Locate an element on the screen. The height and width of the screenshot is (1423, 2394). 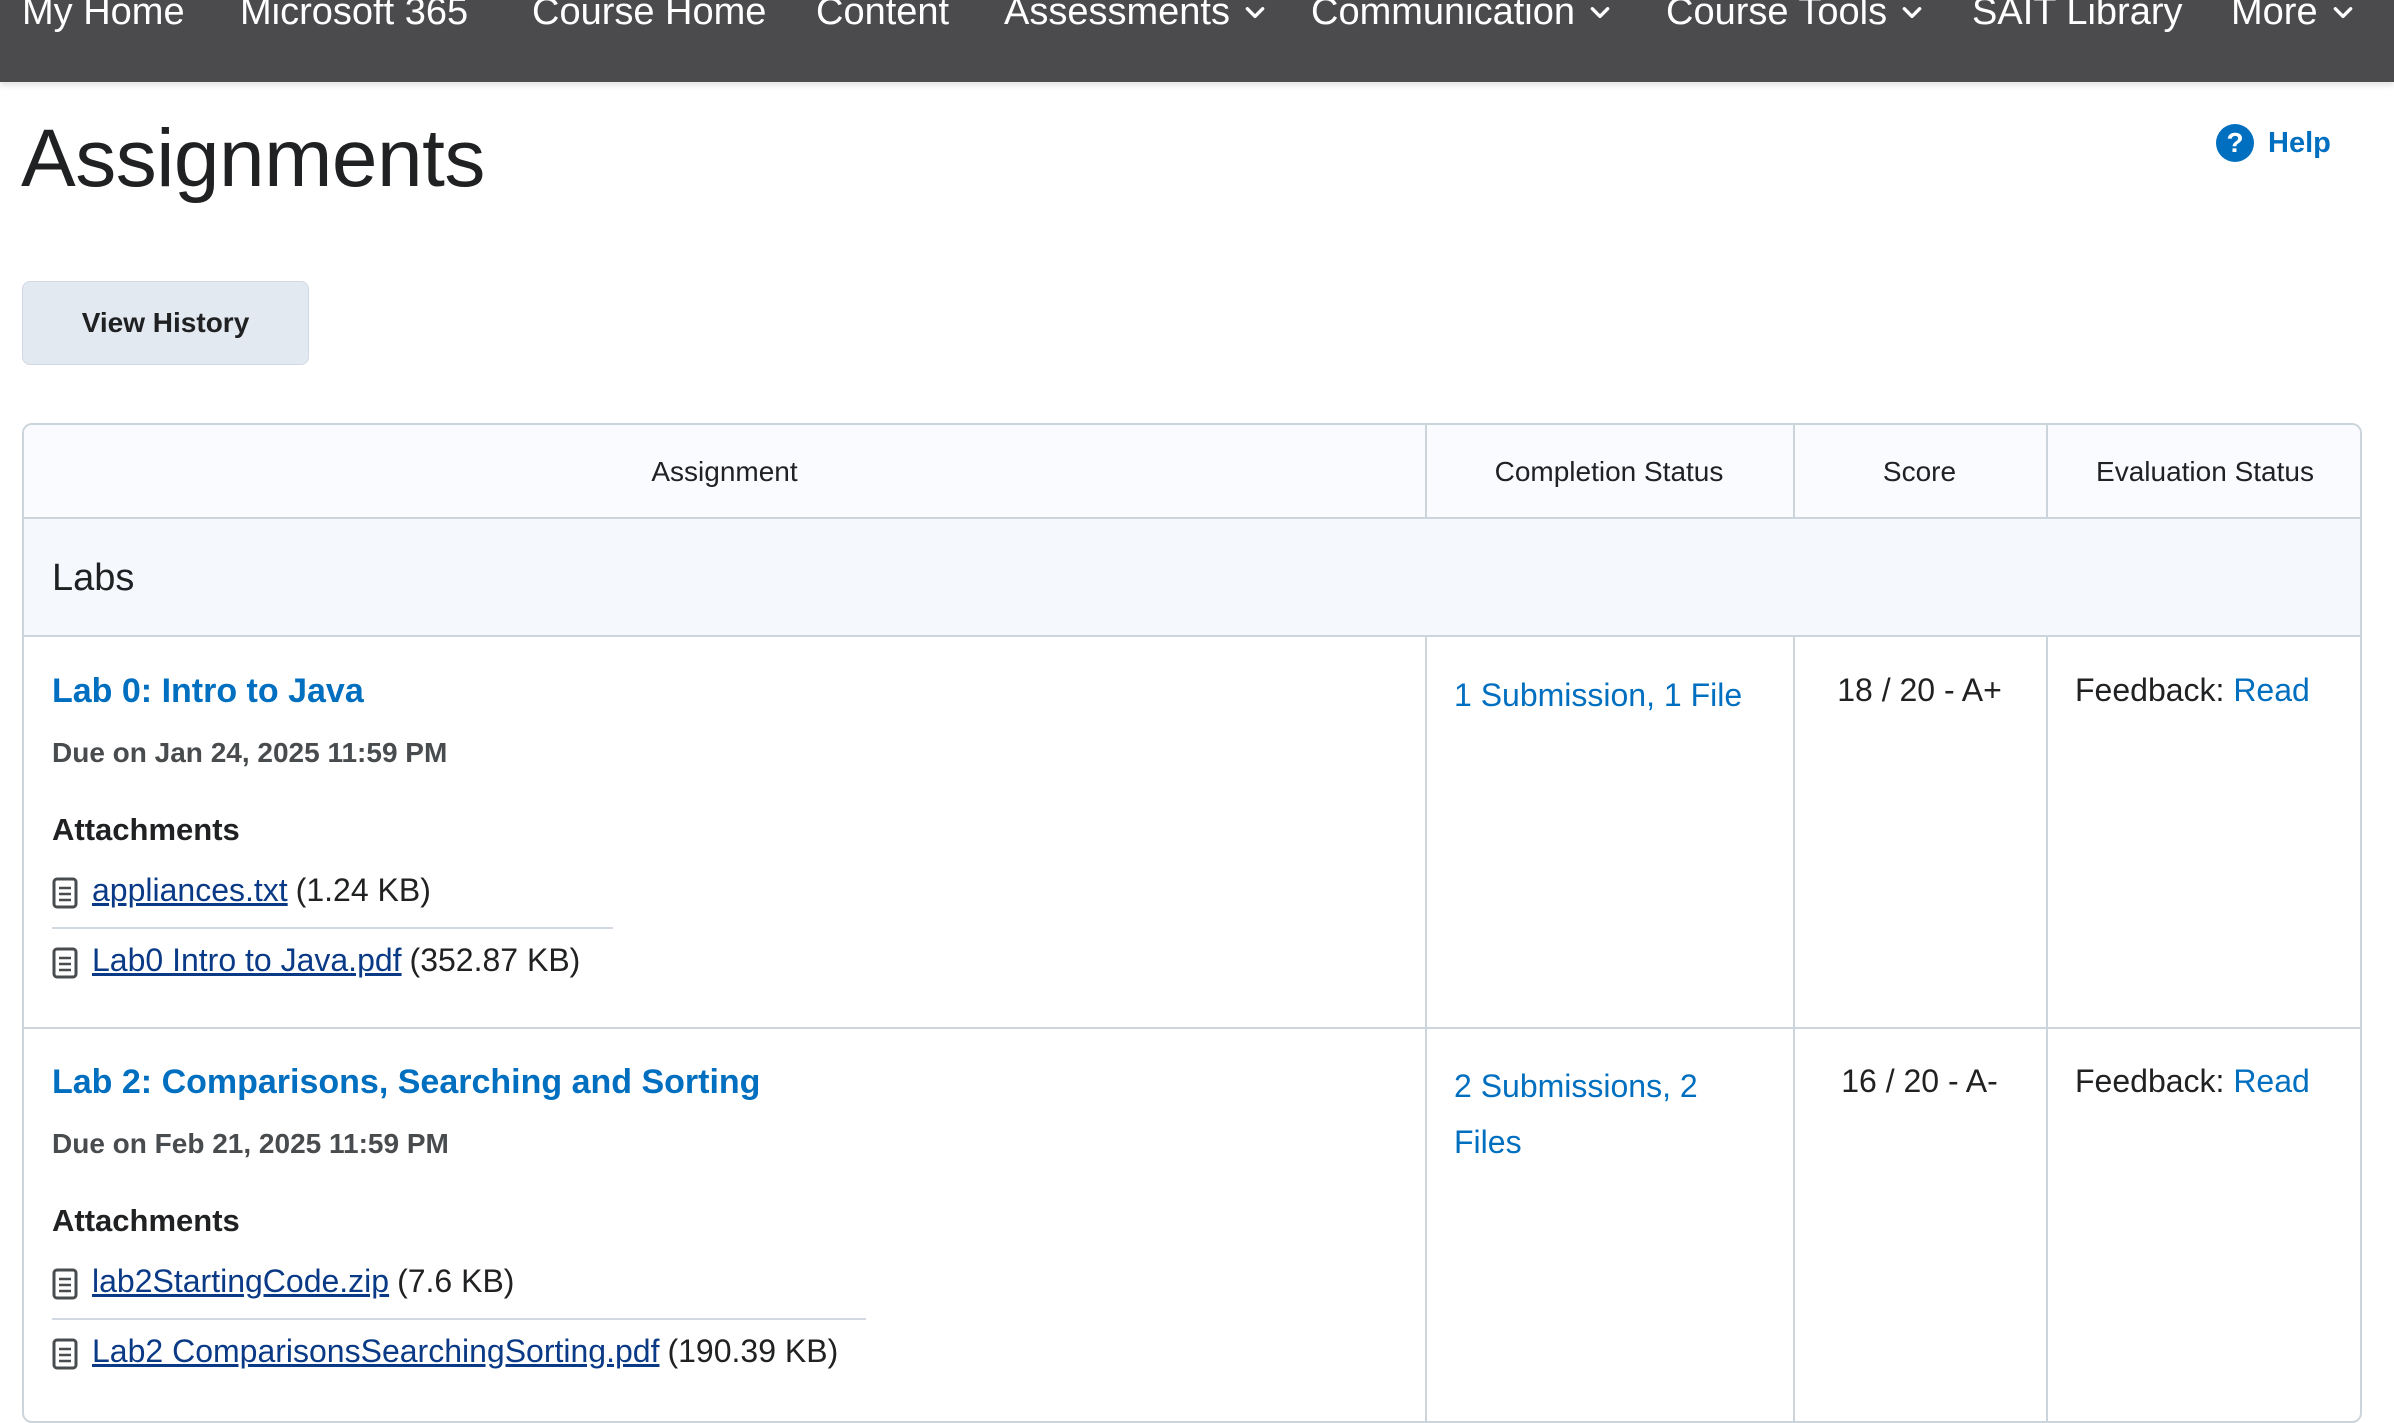
nav-label: Content is located at coordinates (883, 16).